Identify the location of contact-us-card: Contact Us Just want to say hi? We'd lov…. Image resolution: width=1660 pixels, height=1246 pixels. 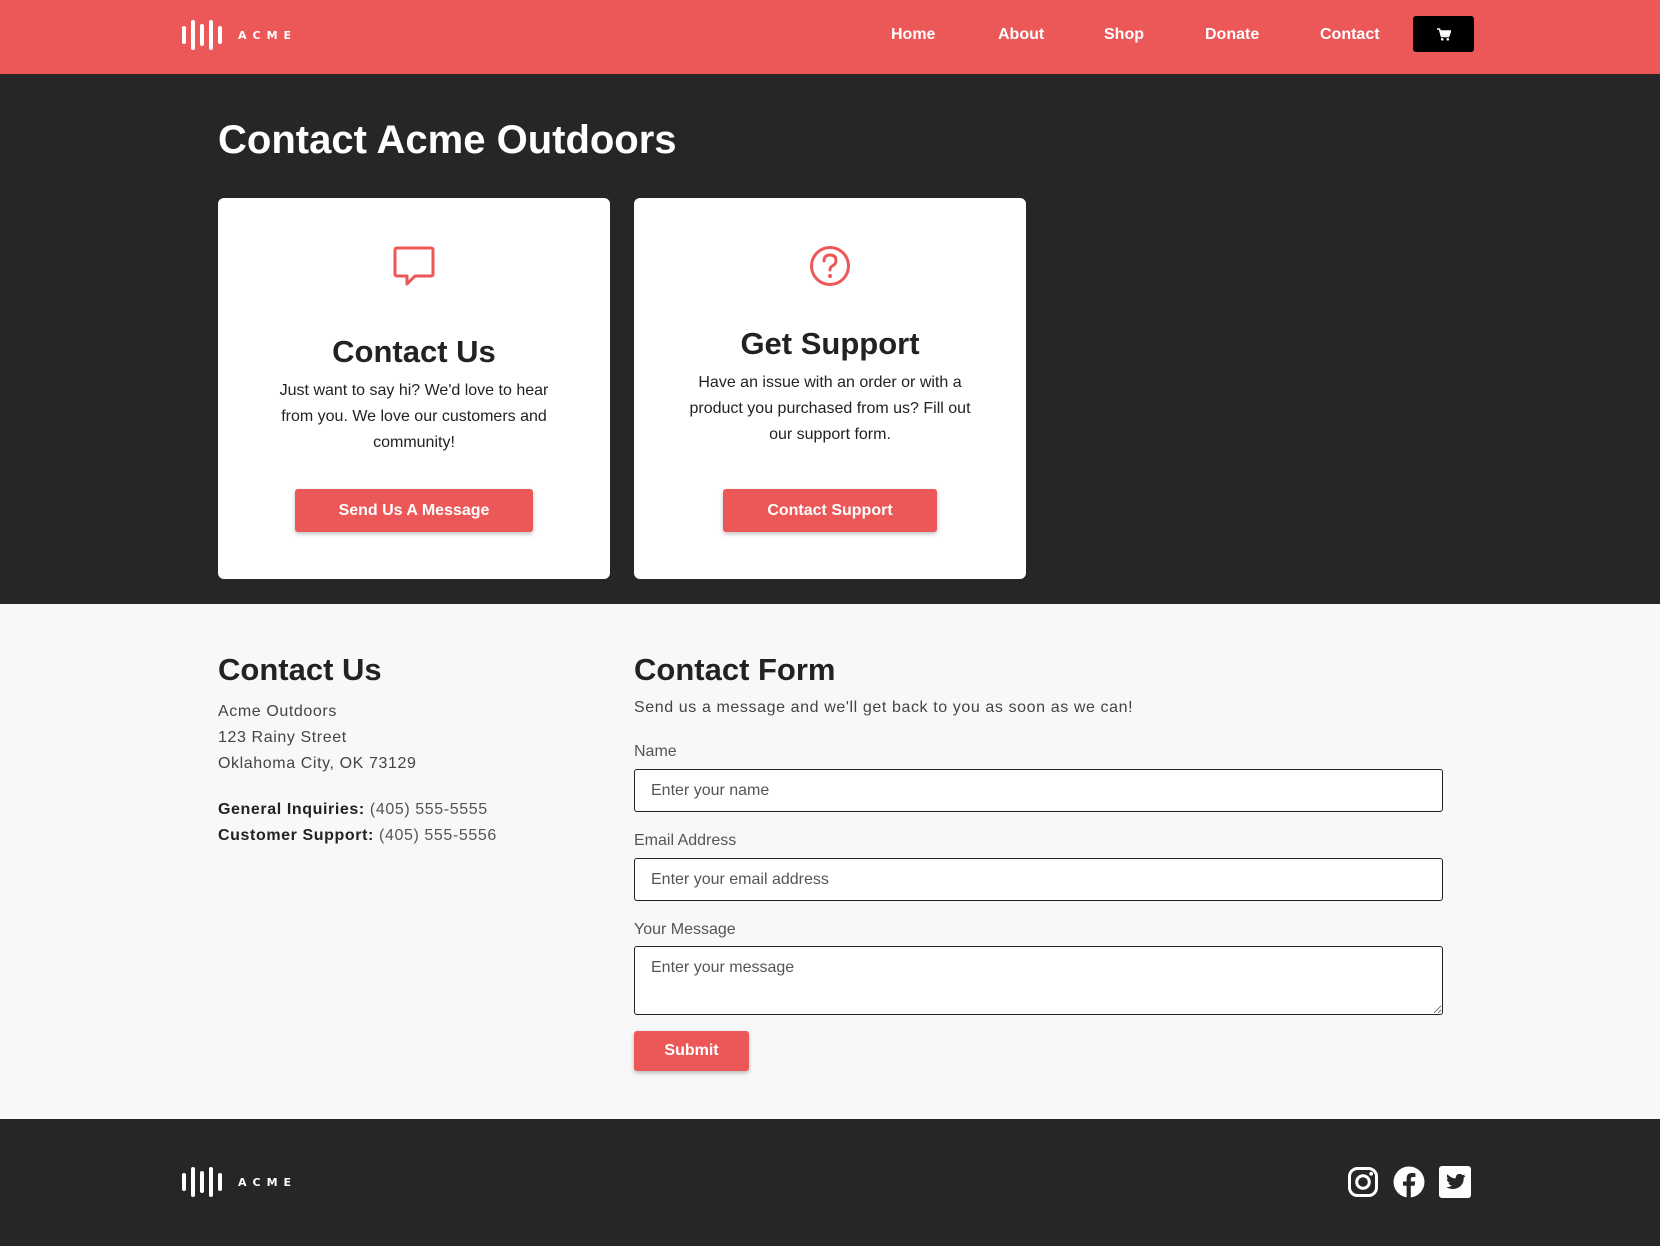
(414, 388).